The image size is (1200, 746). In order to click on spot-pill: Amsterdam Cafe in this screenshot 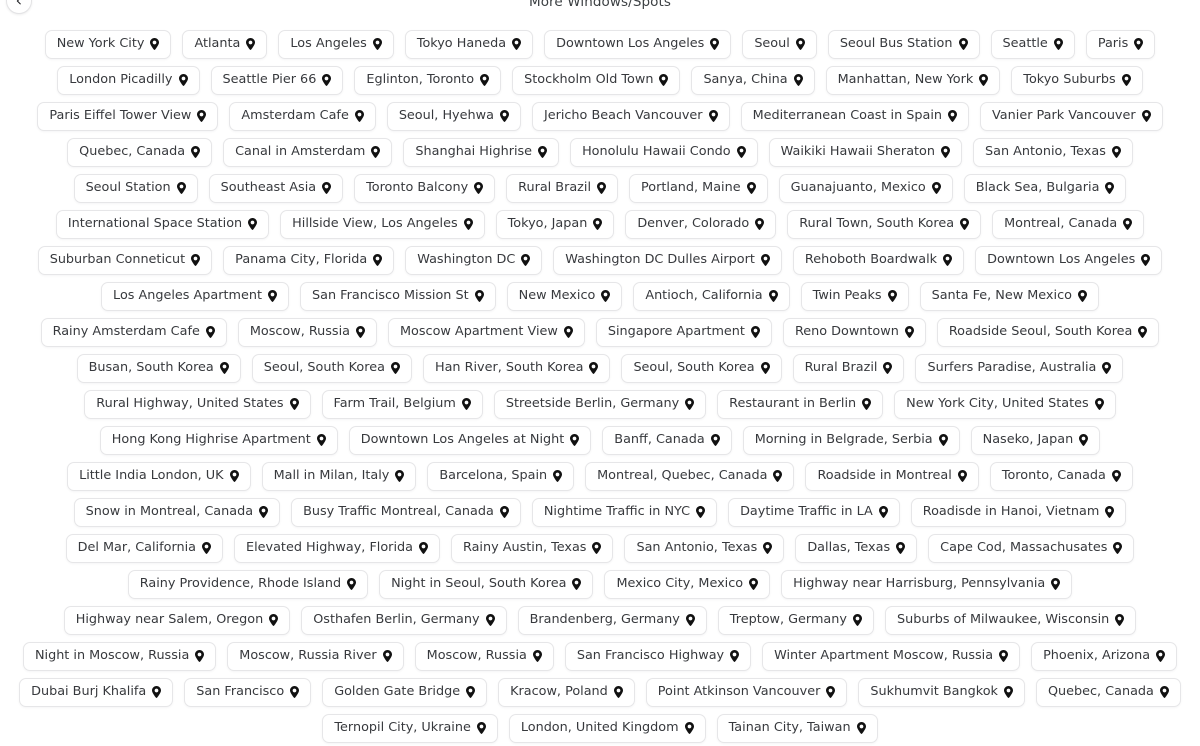, I will do `click(302, 116)`.